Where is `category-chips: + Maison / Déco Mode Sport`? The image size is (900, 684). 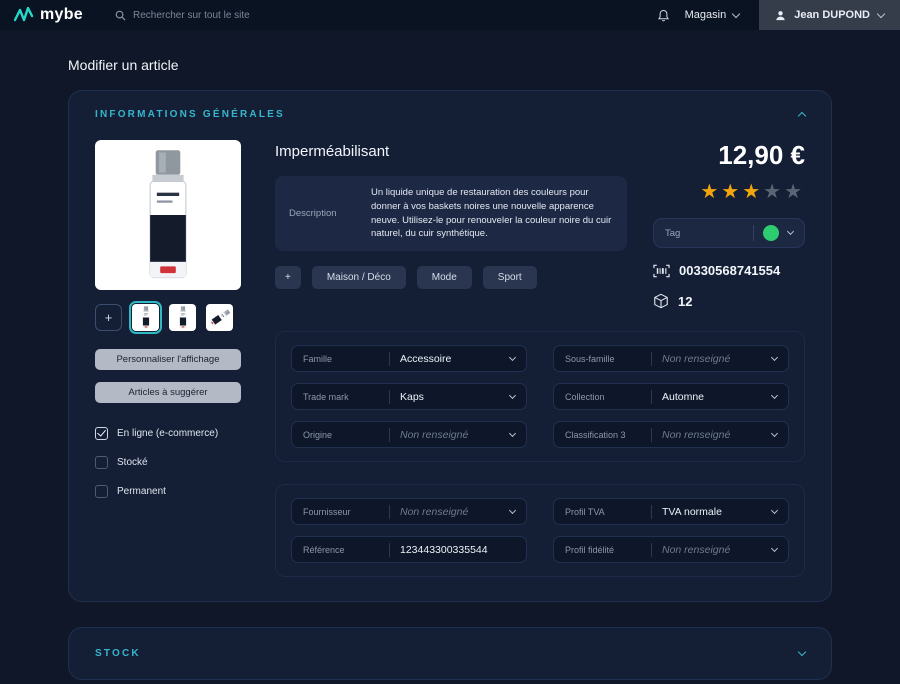 category-chips: + Maison / Déco Mode Sport is located at coordinates (451, 278).